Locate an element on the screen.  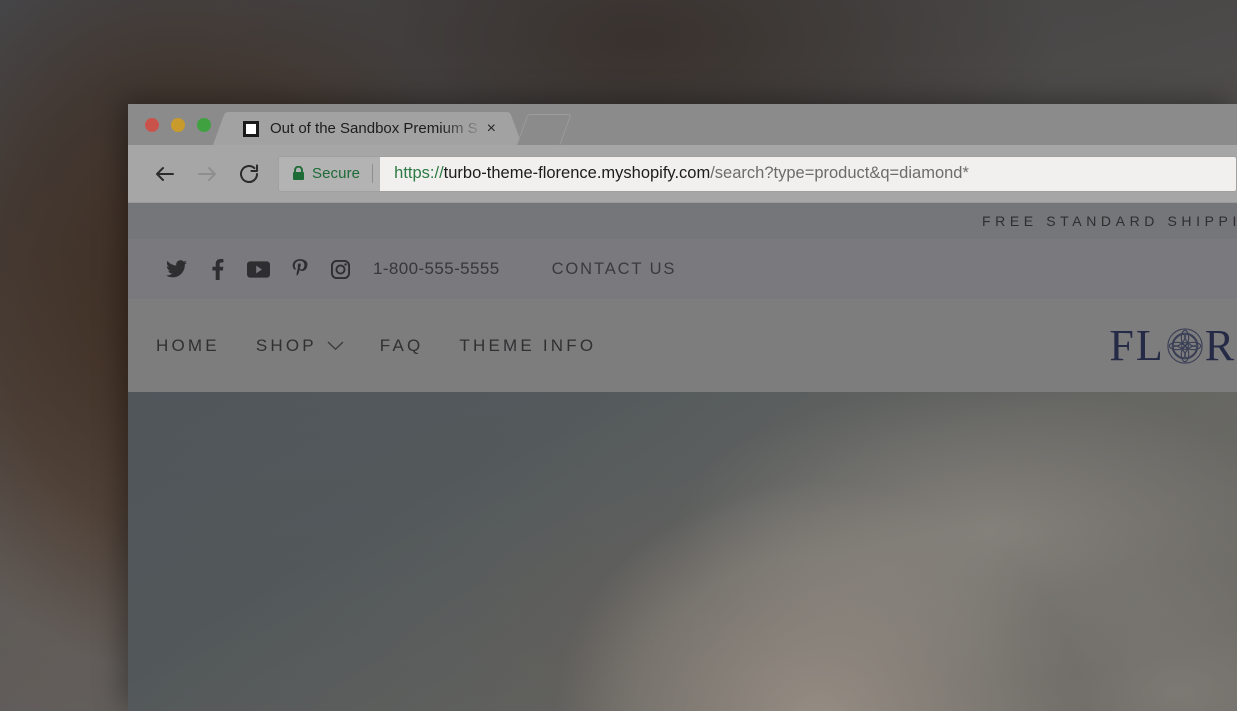
close-icon: × is located at coordinates (491, 128).